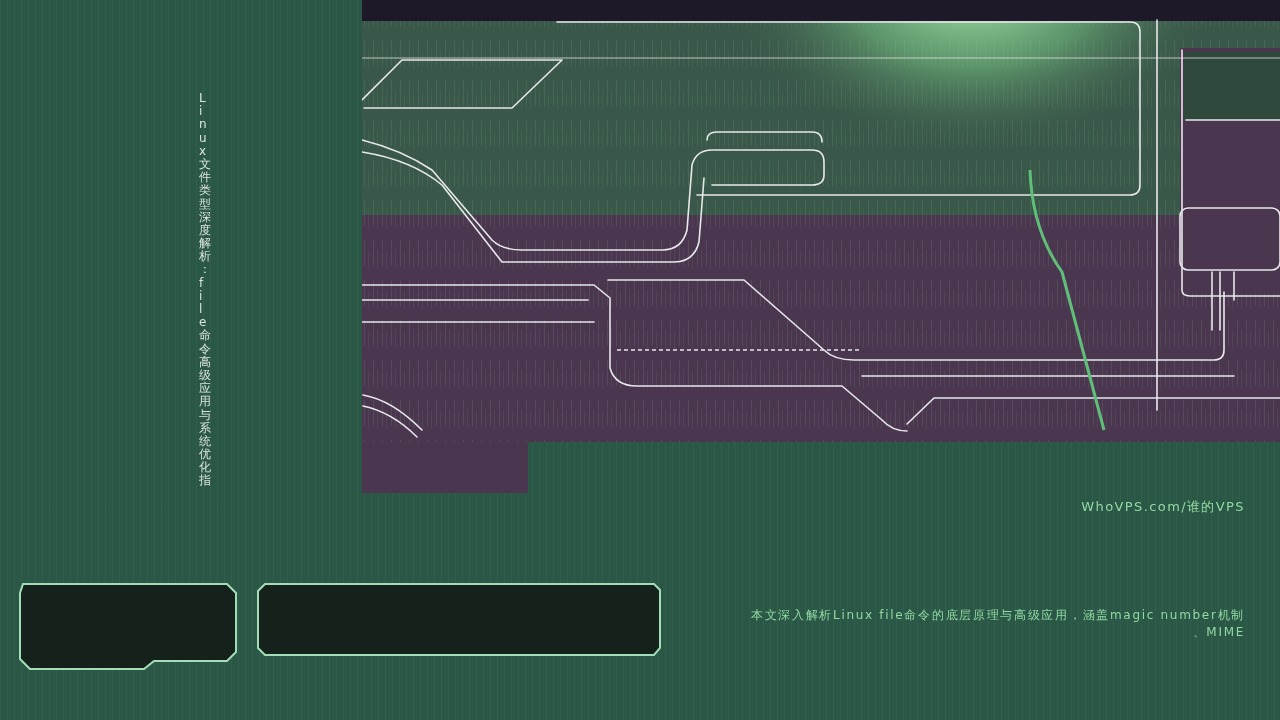 Image resolution: width=1280 pixels, height=720 pixels. Describe the element at coordinates (205, 290) in the screenshot. I see `vertical-title: Linux文件类型深度解析：file命令高级应用与系统优化指` at that location.